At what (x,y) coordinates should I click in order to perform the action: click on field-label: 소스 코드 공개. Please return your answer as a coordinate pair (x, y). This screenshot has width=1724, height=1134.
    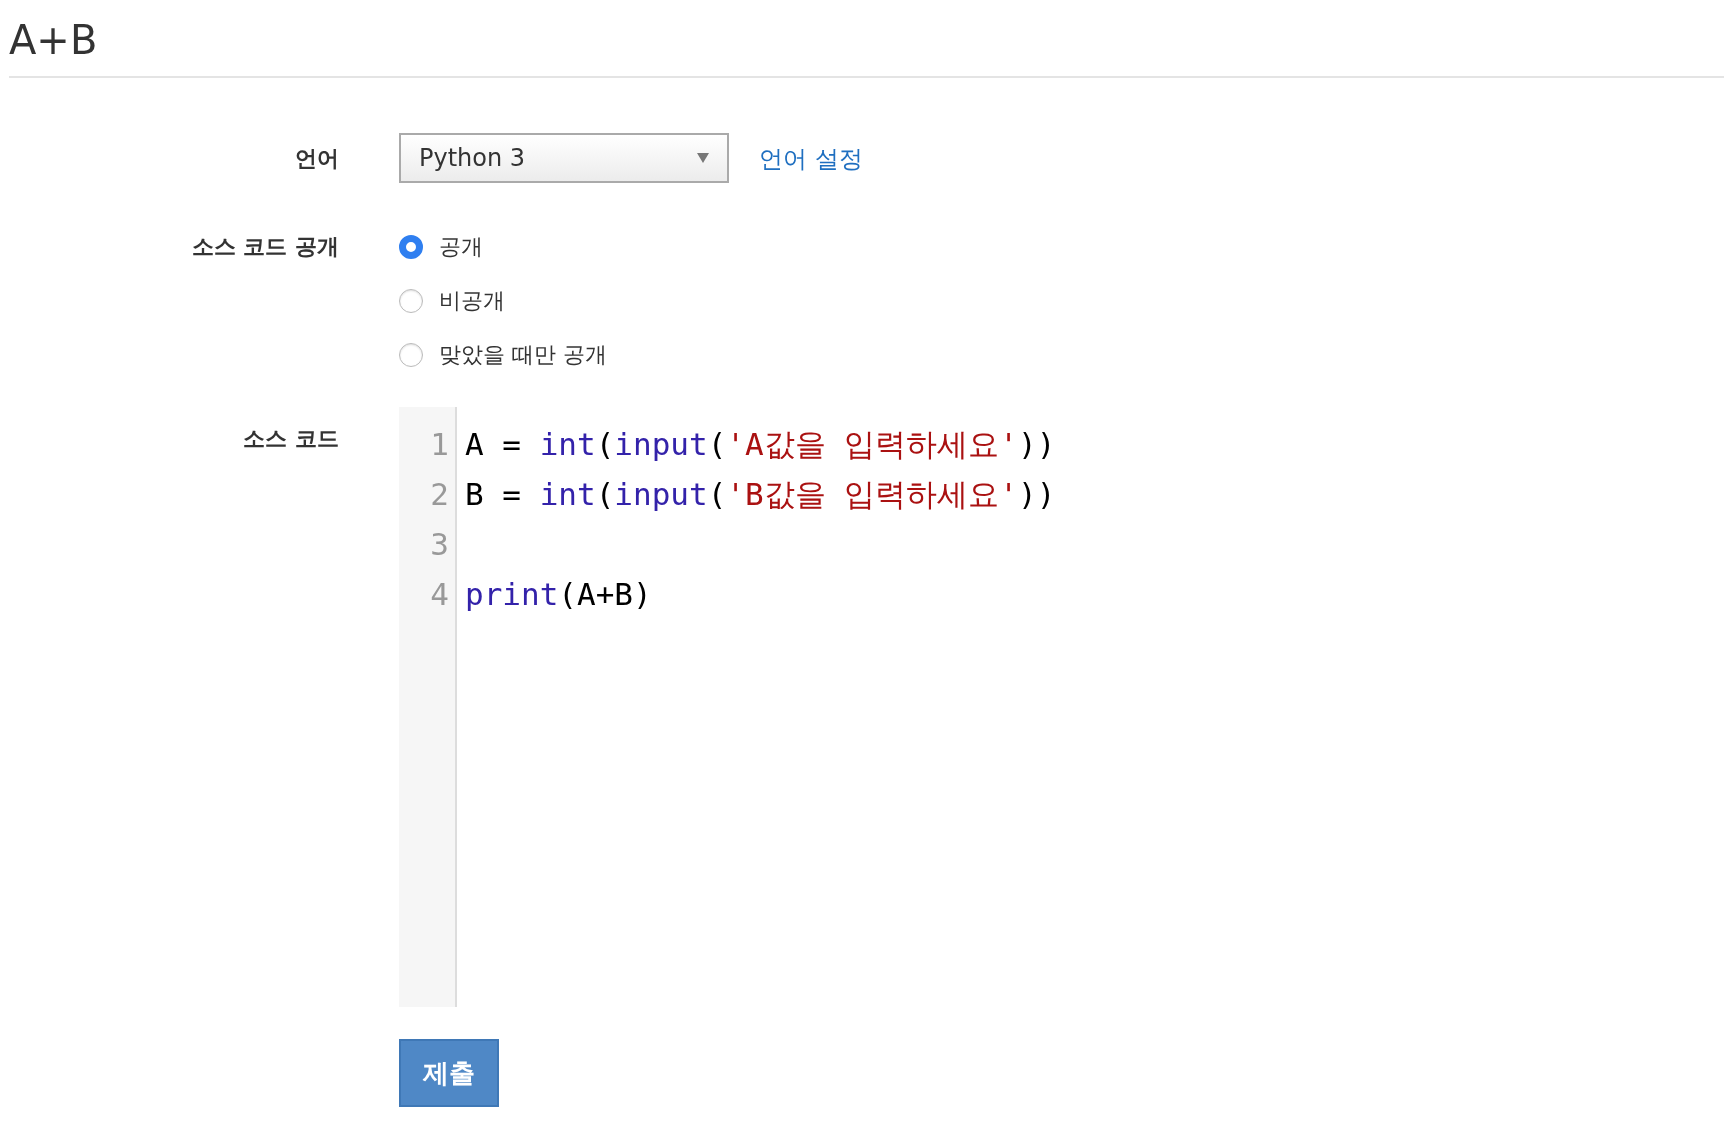
    Looking at the image, I should click on (265, 247).